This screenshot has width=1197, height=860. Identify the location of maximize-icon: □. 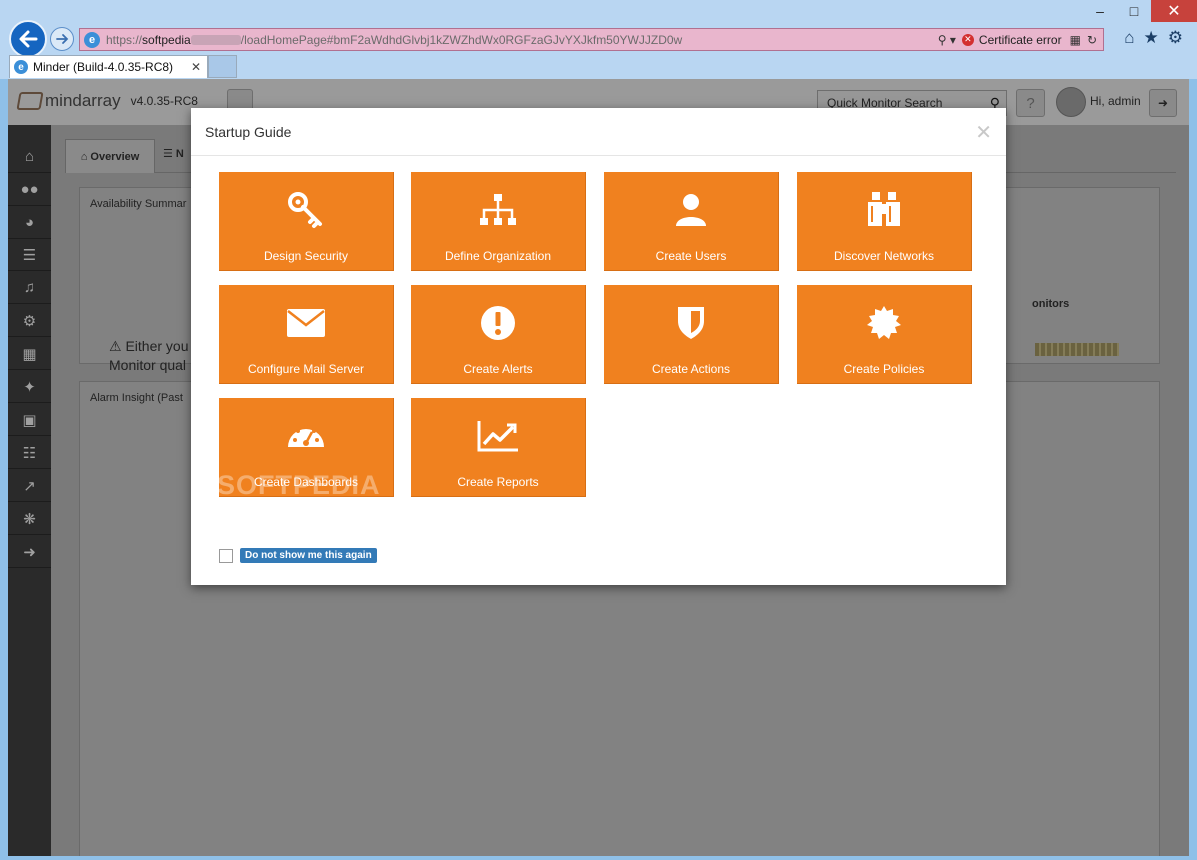
(1134, 11).